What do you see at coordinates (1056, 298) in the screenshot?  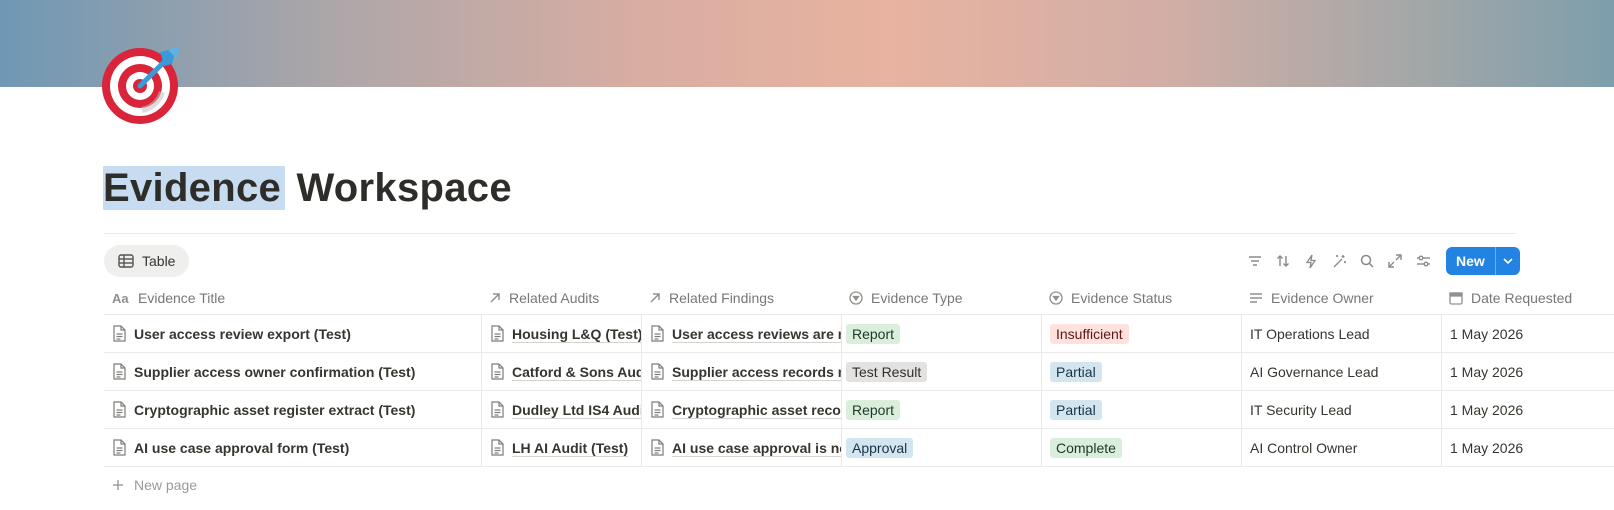 I see `select-icon` at bounding box center [1056, 298].